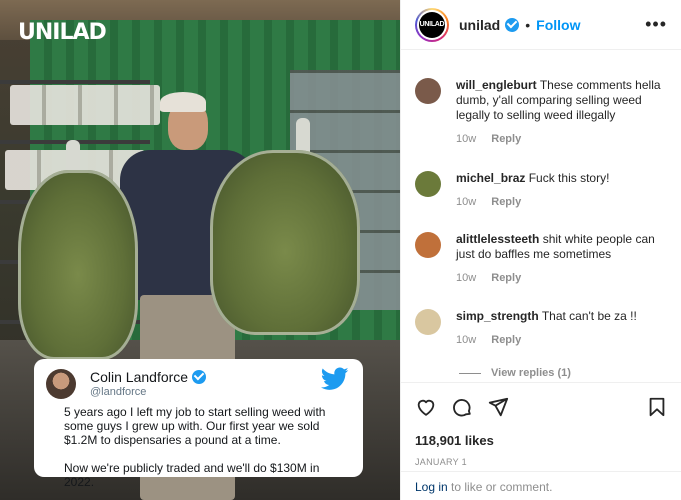  What do you see at coordinates (541, 407) in the screenshot?
I see `action-icons` at bounding box center [541, 407].